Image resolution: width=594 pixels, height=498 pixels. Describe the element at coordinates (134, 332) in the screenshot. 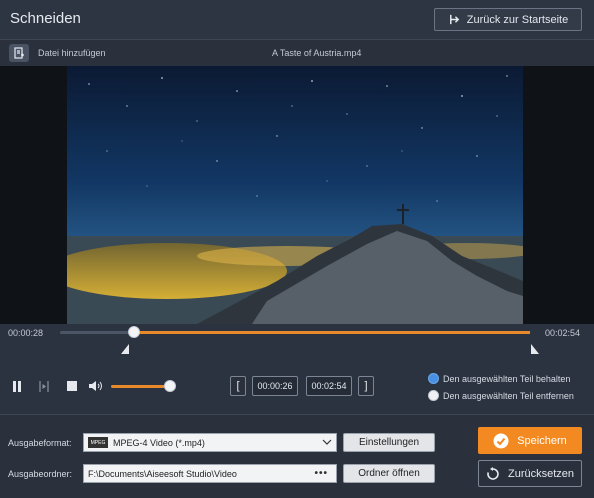

I see `timeline-playhead` at that location.